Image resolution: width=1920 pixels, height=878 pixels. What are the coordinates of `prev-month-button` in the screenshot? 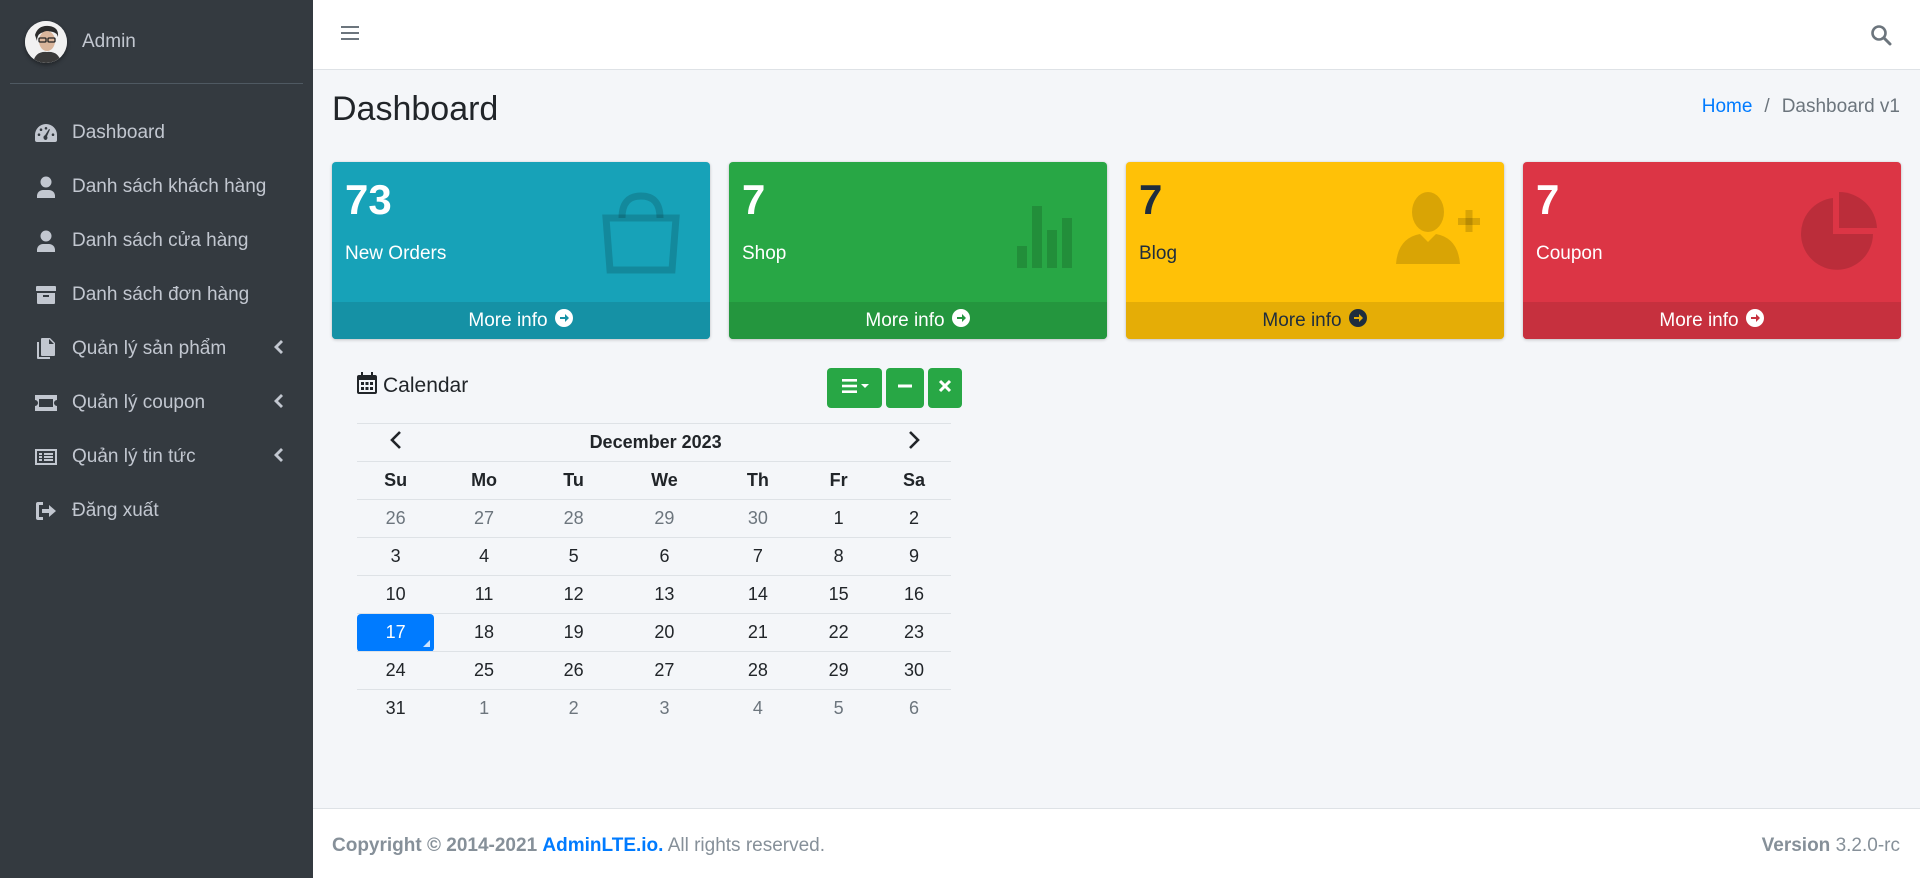 It's located at (396, 442).